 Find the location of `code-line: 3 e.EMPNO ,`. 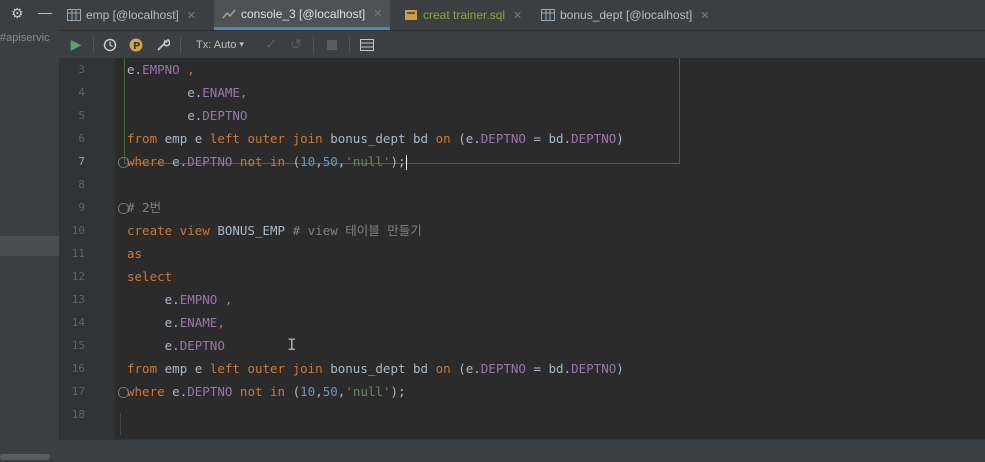

code-line: 3 e.EMPNO , is located at coordinates (522, 69).